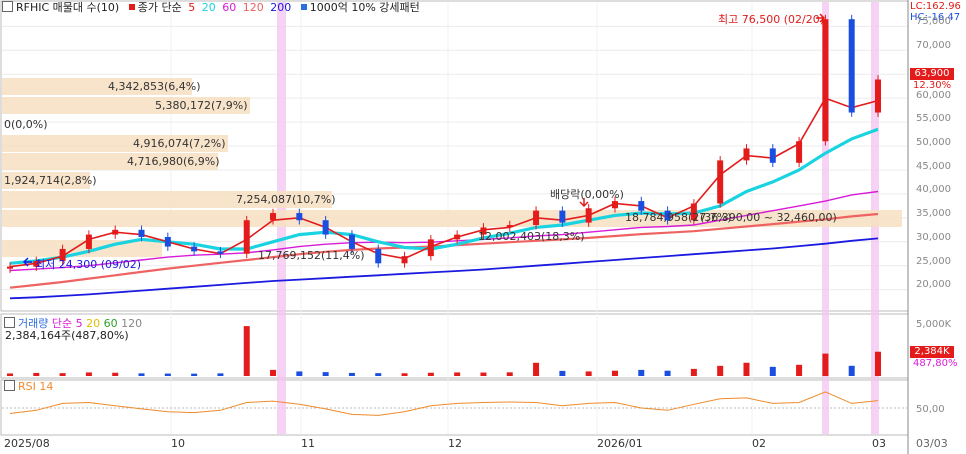 The image size is (966, 454). I want to click on rsi-legend: RSI 14, so click(27, 386).